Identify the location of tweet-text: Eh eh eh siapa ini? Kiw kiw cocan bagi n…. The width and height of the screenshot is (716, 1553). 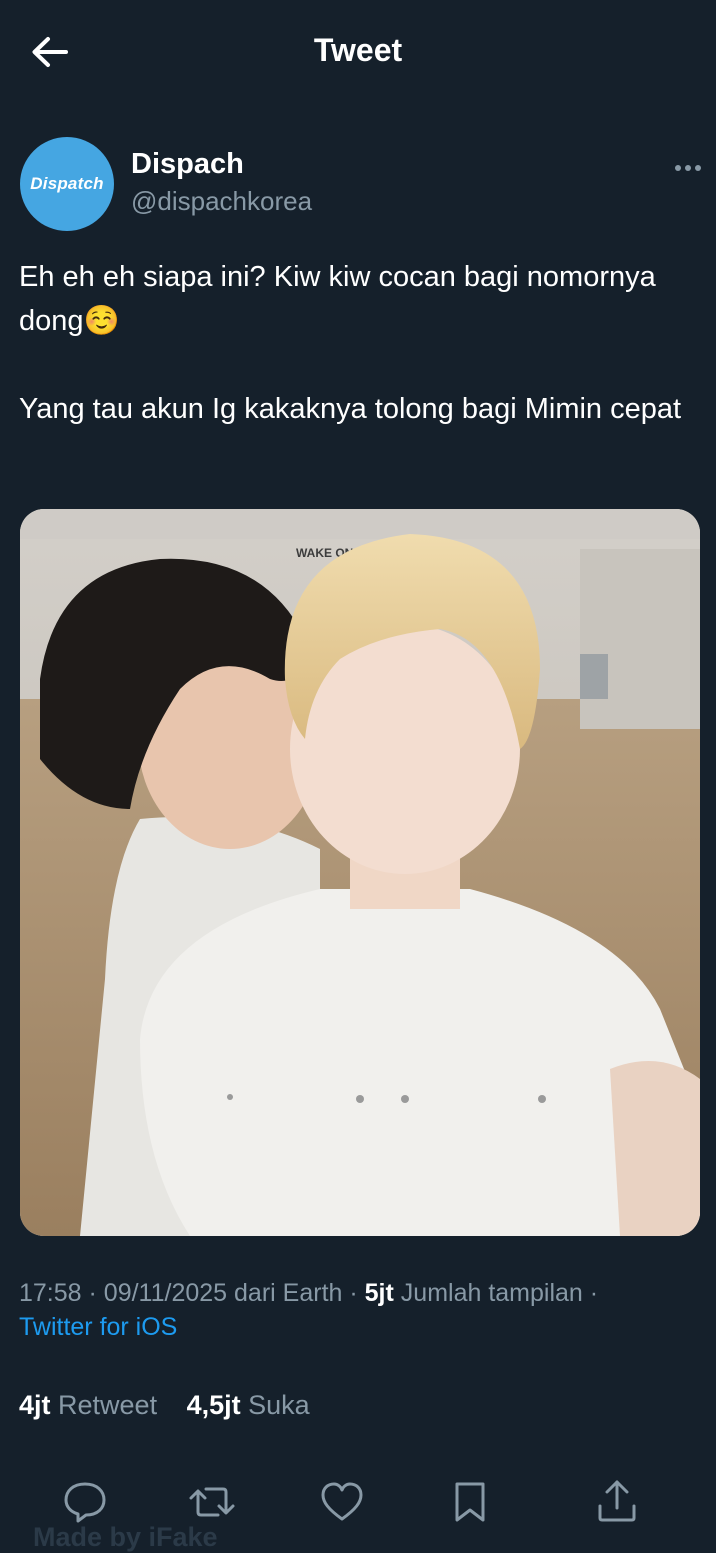
(359, 343).